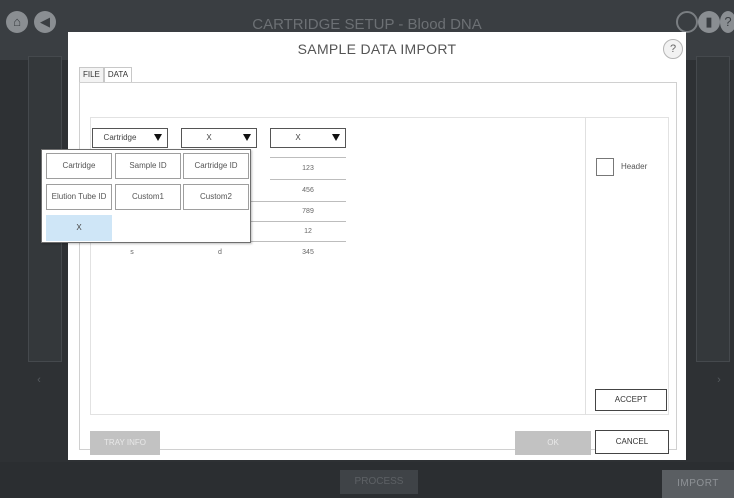 This screenshot has height=498, width=734. Describe the element at coordinates (673, 49) in the screenshot. I see `help-button: ?` at that location.